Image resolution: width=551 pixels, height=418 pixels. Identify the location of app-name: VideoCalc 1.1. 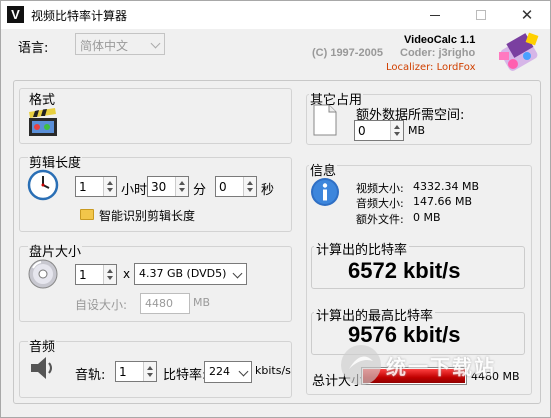
(440, 40).